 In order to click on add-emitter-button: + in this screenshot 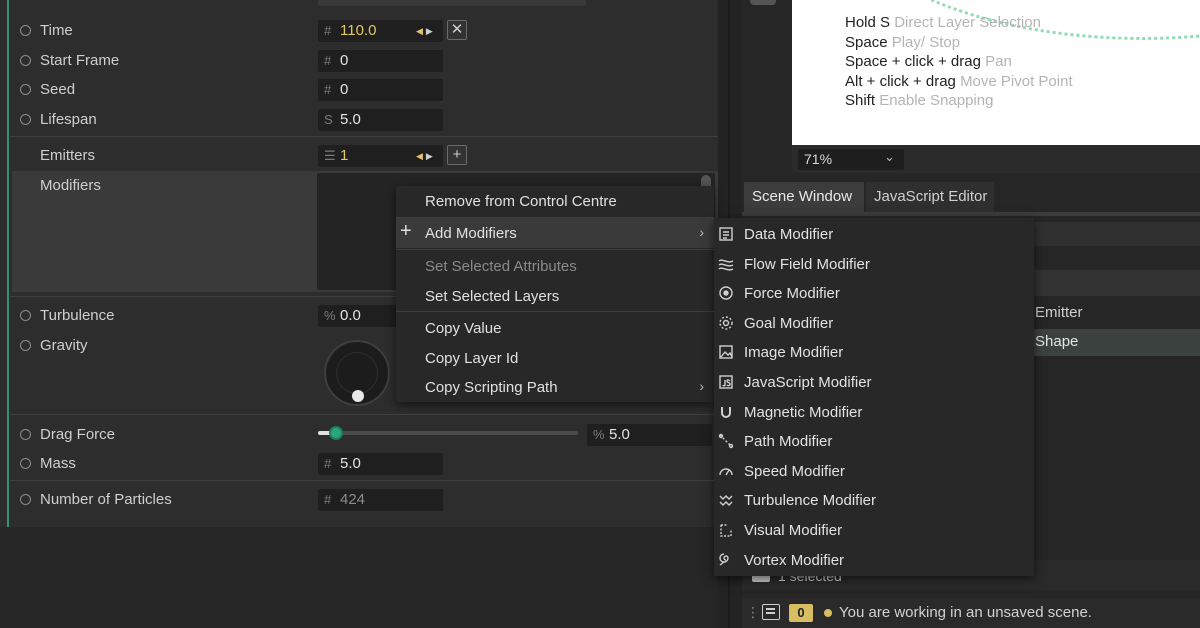, I will do `click(457, 155)`.